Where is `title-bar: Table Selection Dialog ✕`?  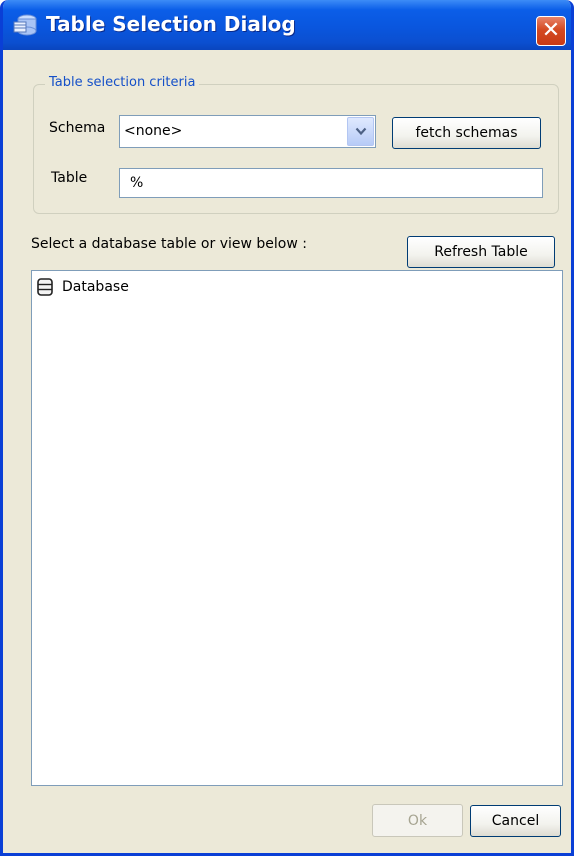 title-bar: Table Selection Dialog ✕ is located at coordinates (287, 25).